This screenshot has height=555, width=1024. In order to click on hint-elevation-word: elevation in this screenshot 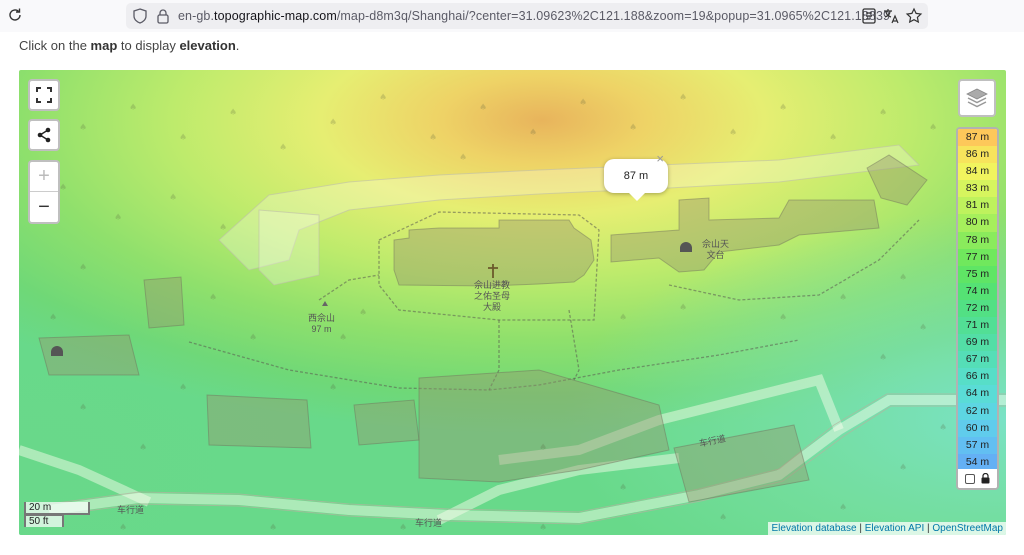, I will do `click(207, 45)`.